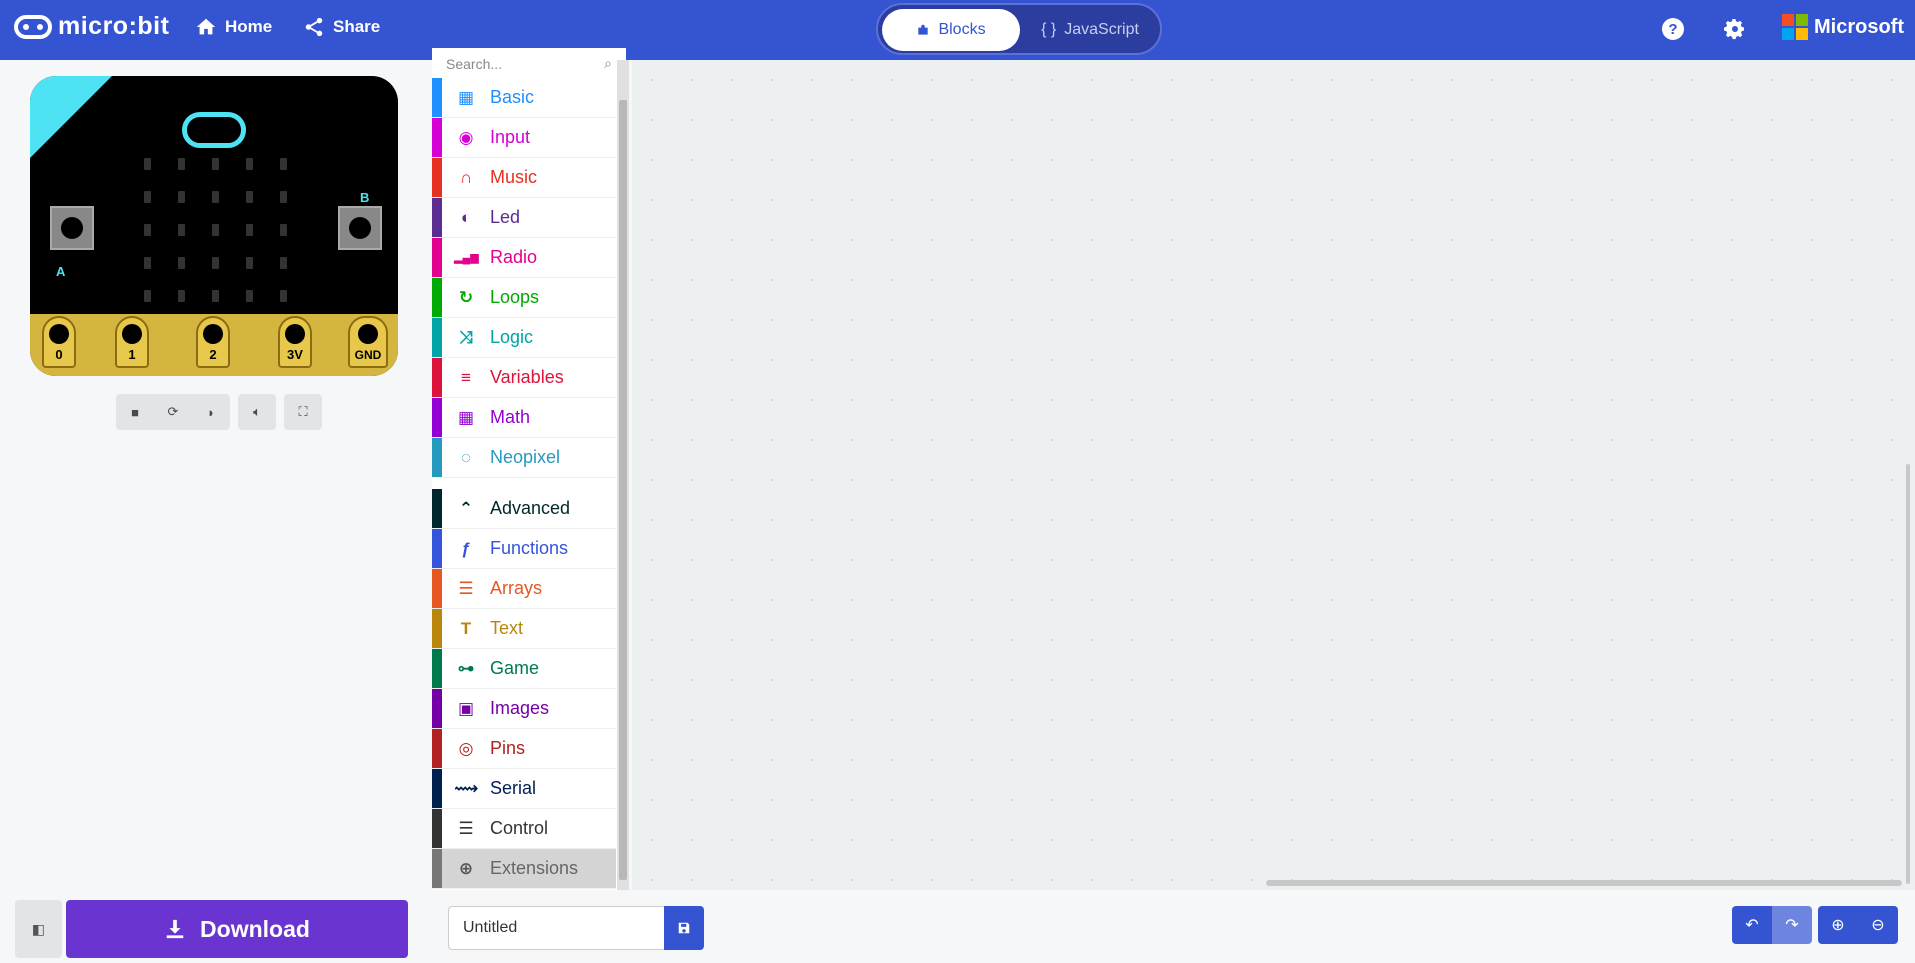 The width and height of the screenshot is (1915, 963). Describe the element at coordinates (61, 271) in the screenshot. I see `button-a-label: A` at that location.